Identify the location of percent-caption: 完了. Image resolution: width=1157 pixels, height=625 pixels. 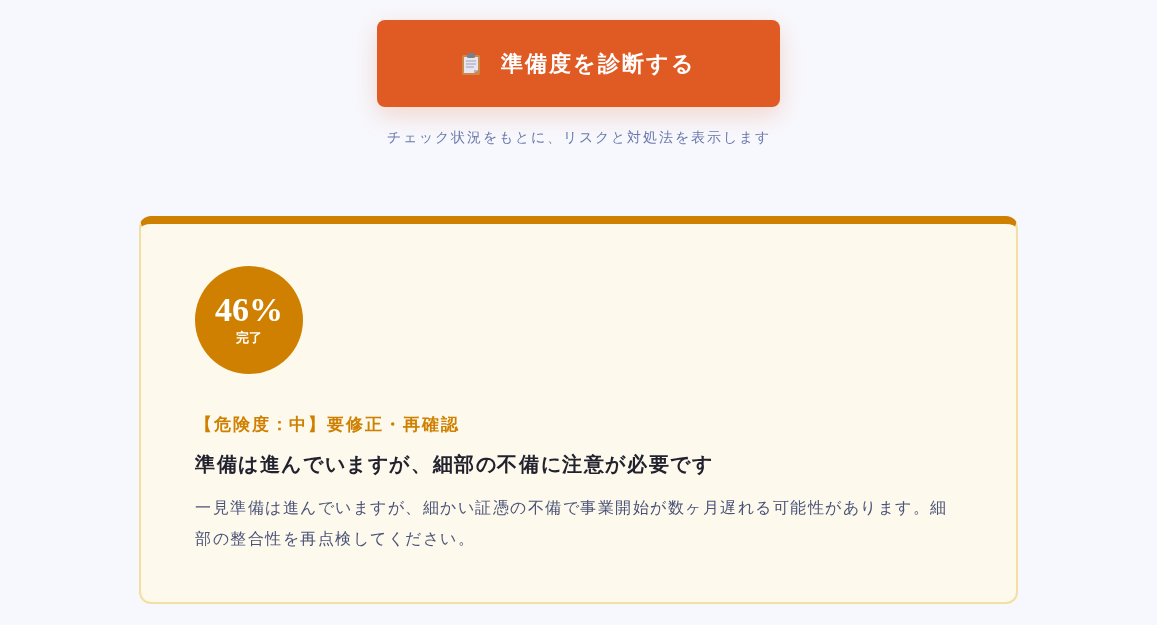
(249, 338).